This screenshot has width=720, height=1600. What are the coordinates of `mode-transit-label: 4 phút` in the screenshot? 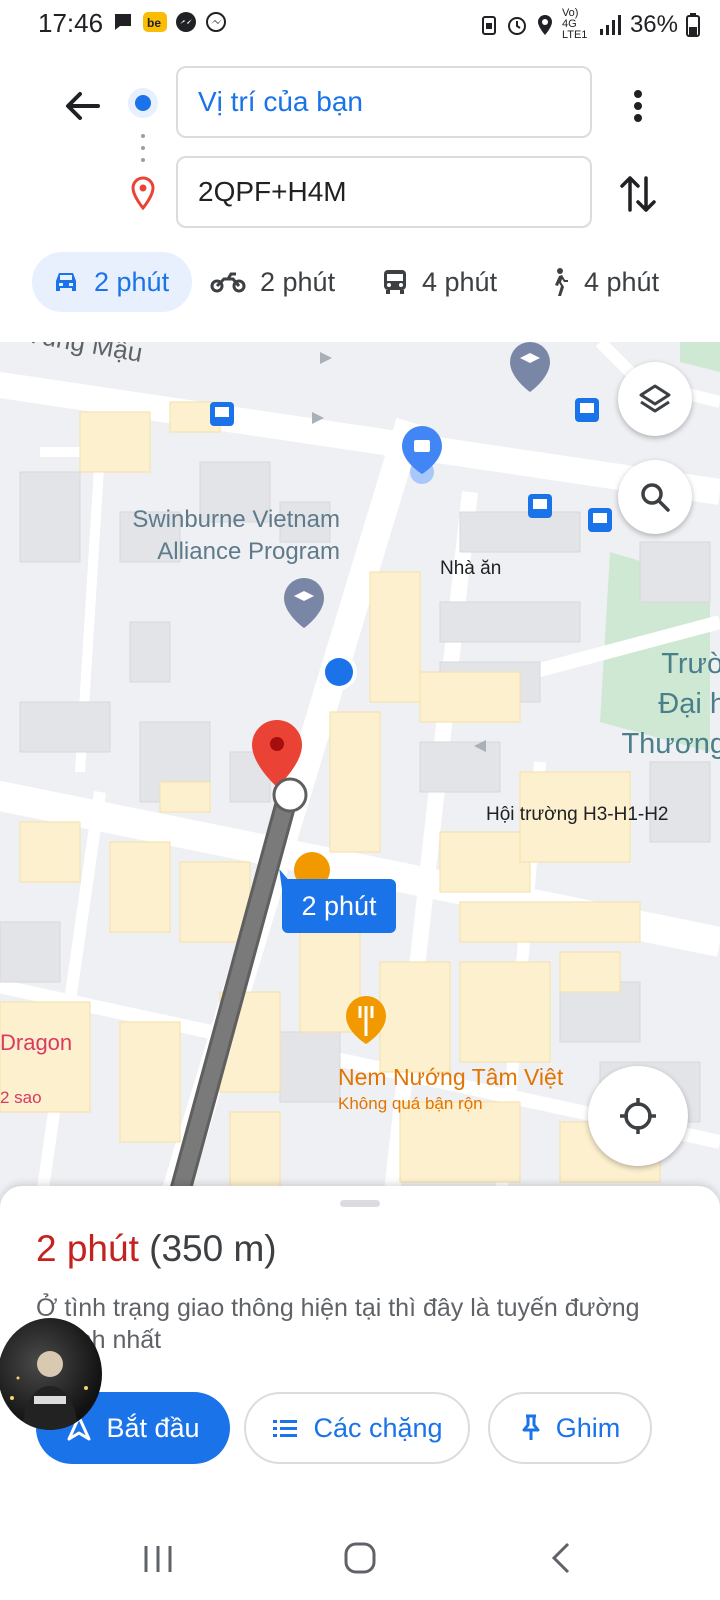 It's located at (460, 281).